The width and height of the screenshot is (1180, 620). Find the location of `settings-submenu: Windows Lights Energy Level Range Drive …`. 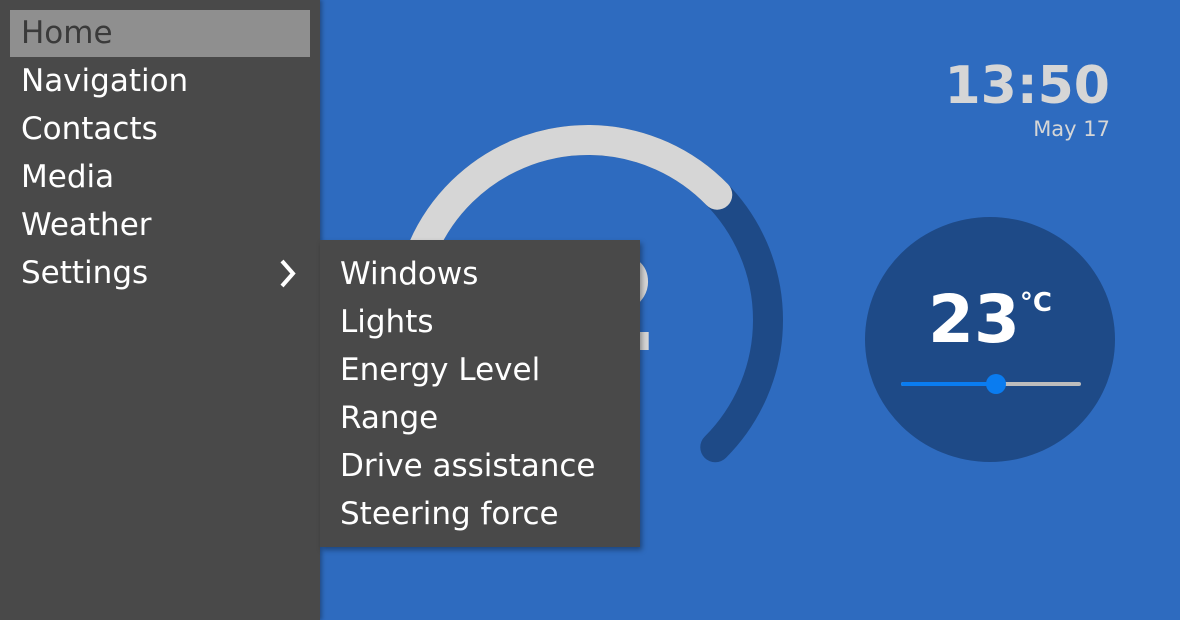

settings-submenu: Windows Lights Energy Level Range Drive … is located at coordinates (480, 393).